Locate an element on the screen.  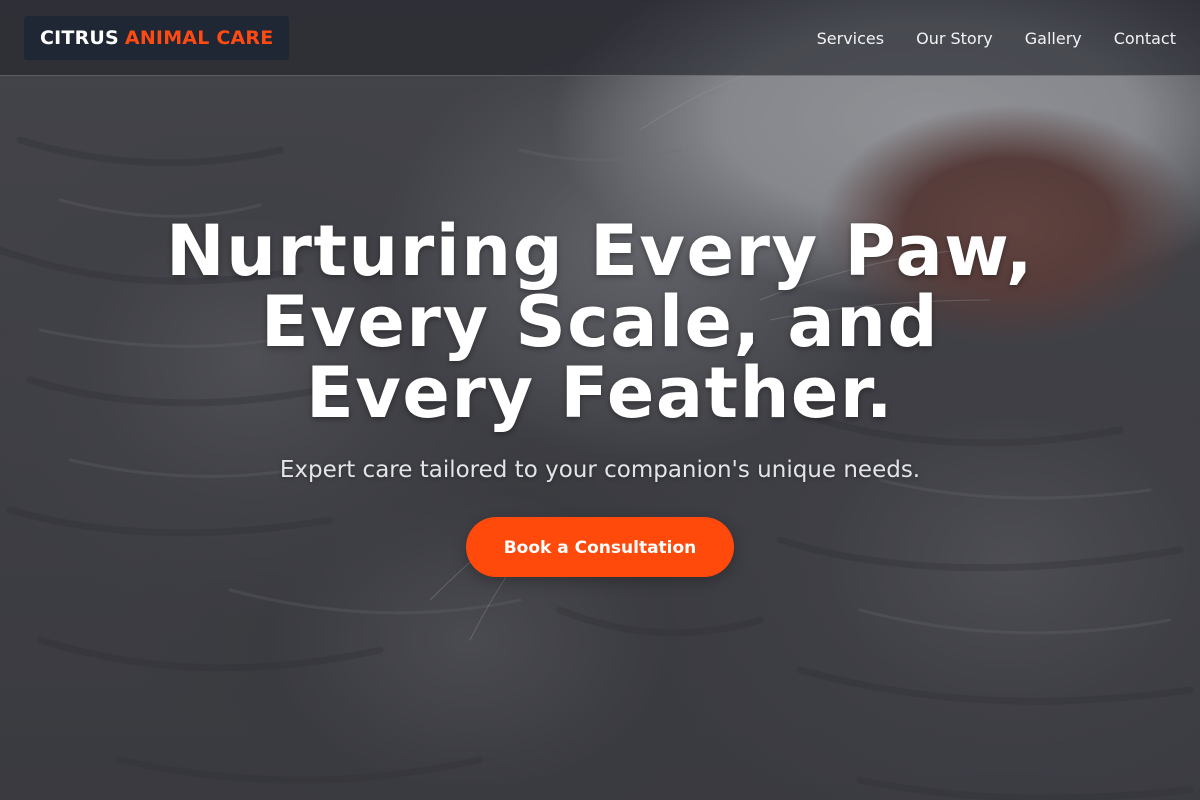
brand-logo: CITRUS ANIMAL CARE is located at coordinates (157, 38).